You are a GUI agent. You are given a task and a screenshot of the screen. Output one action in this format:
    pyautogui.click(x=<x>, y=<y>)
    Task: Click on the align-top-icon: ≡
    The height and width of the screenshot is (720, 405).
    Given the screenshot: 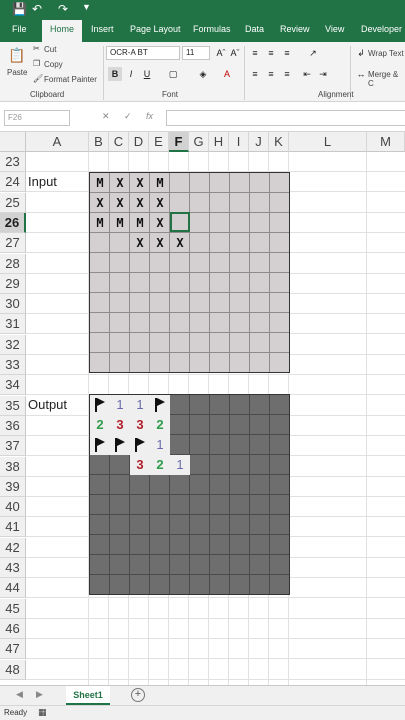 What is the action you would take?
    pyautogui.click(x=255, y=53)
    